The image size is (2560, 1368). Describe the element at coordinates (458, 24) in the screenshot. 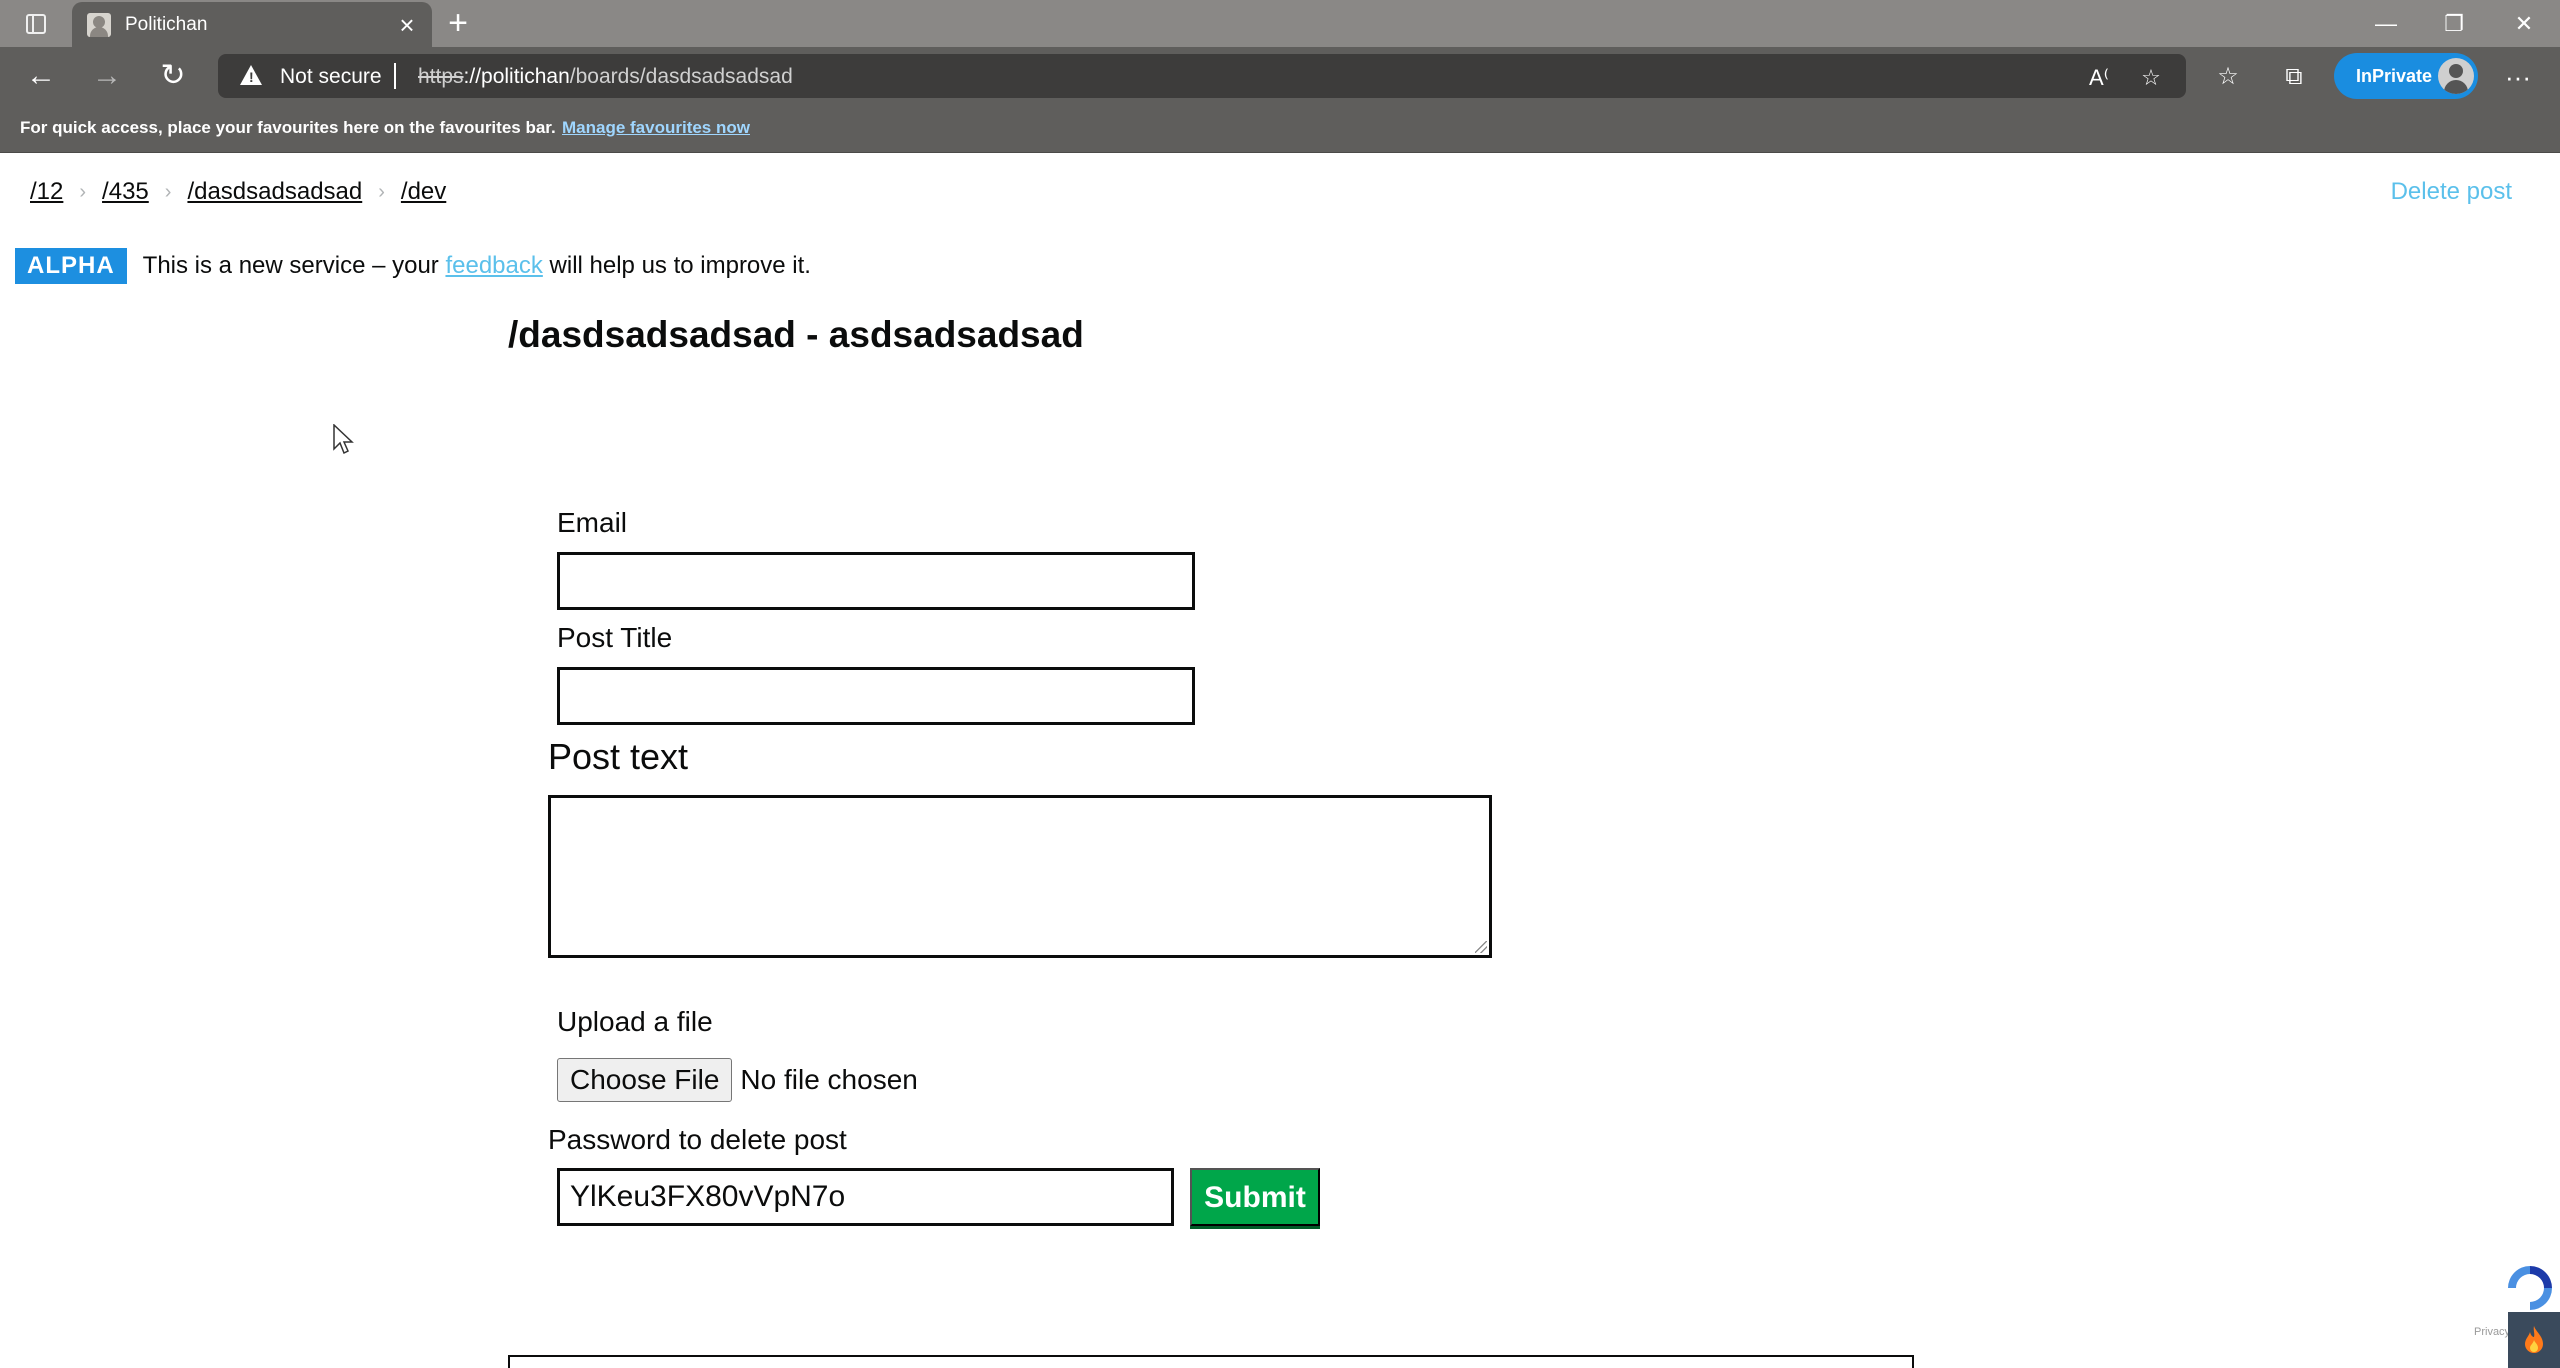

I see `new-tab-icon: +` at that location.